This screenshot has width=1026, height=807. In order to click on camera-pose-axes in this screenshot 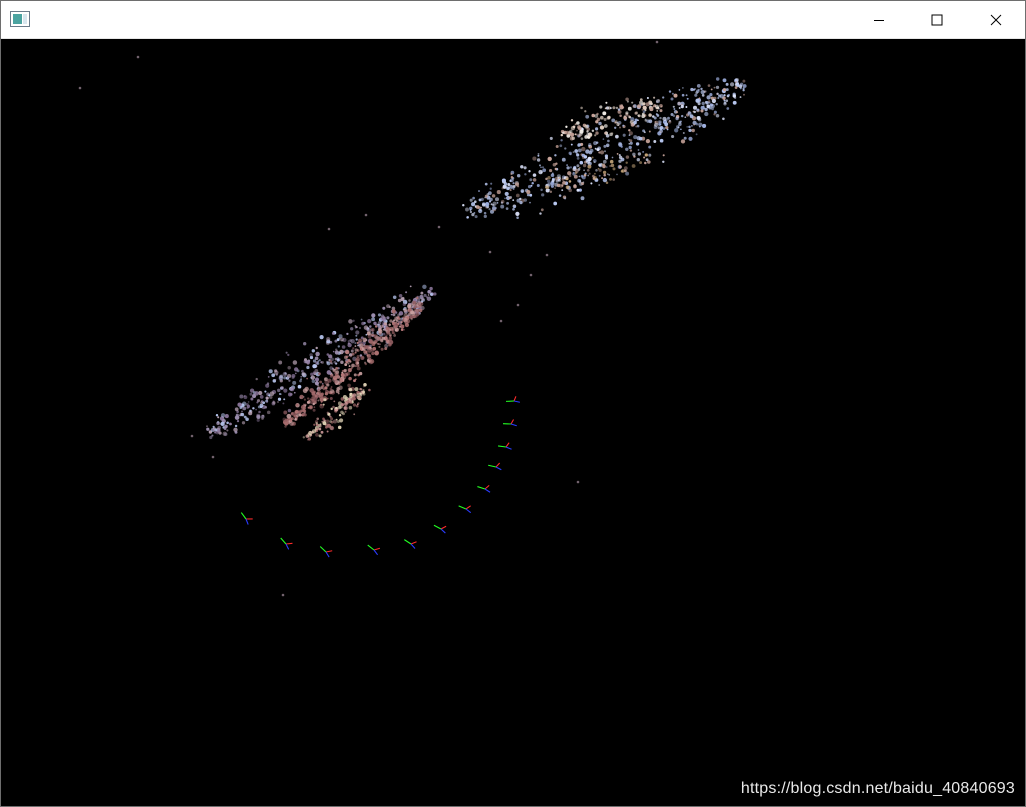, I will do `click(495, 466)`.